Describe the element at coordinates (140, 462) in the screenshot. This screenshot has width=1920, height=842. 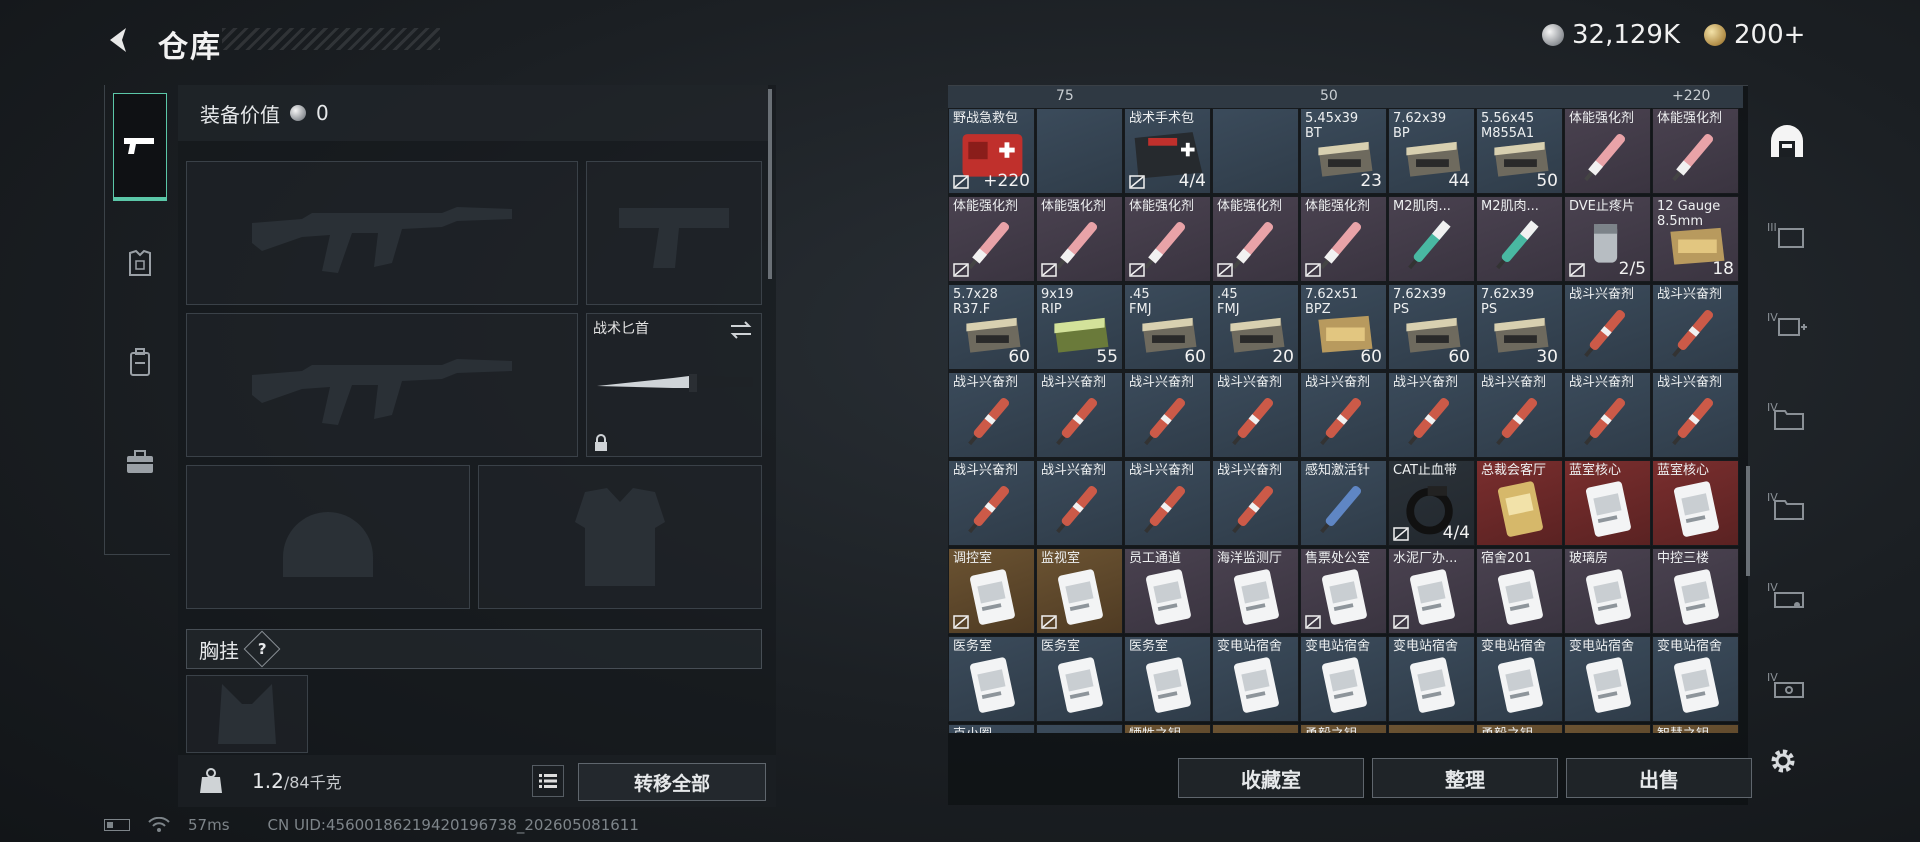
I see `tab-case` at that location.